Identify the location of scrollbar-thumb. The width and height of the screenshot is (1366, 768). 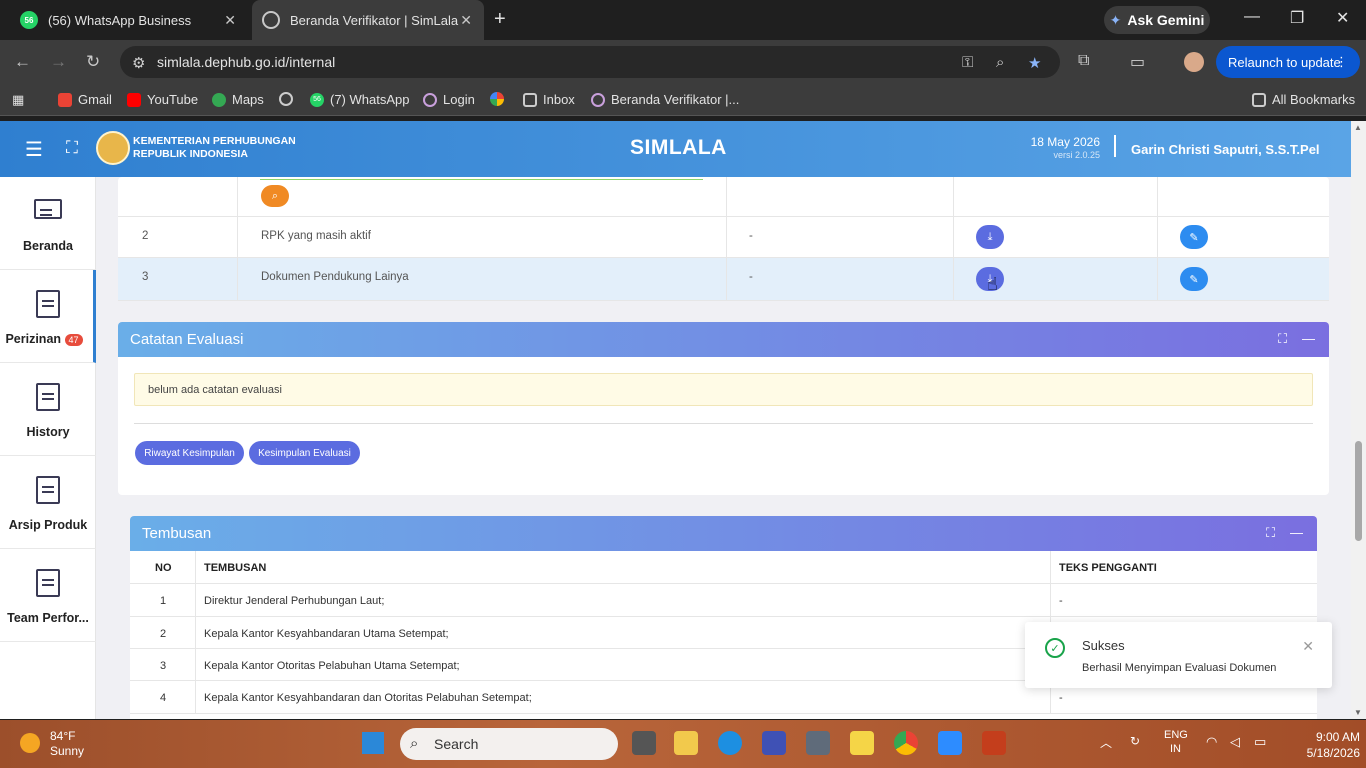
(1358, 491).